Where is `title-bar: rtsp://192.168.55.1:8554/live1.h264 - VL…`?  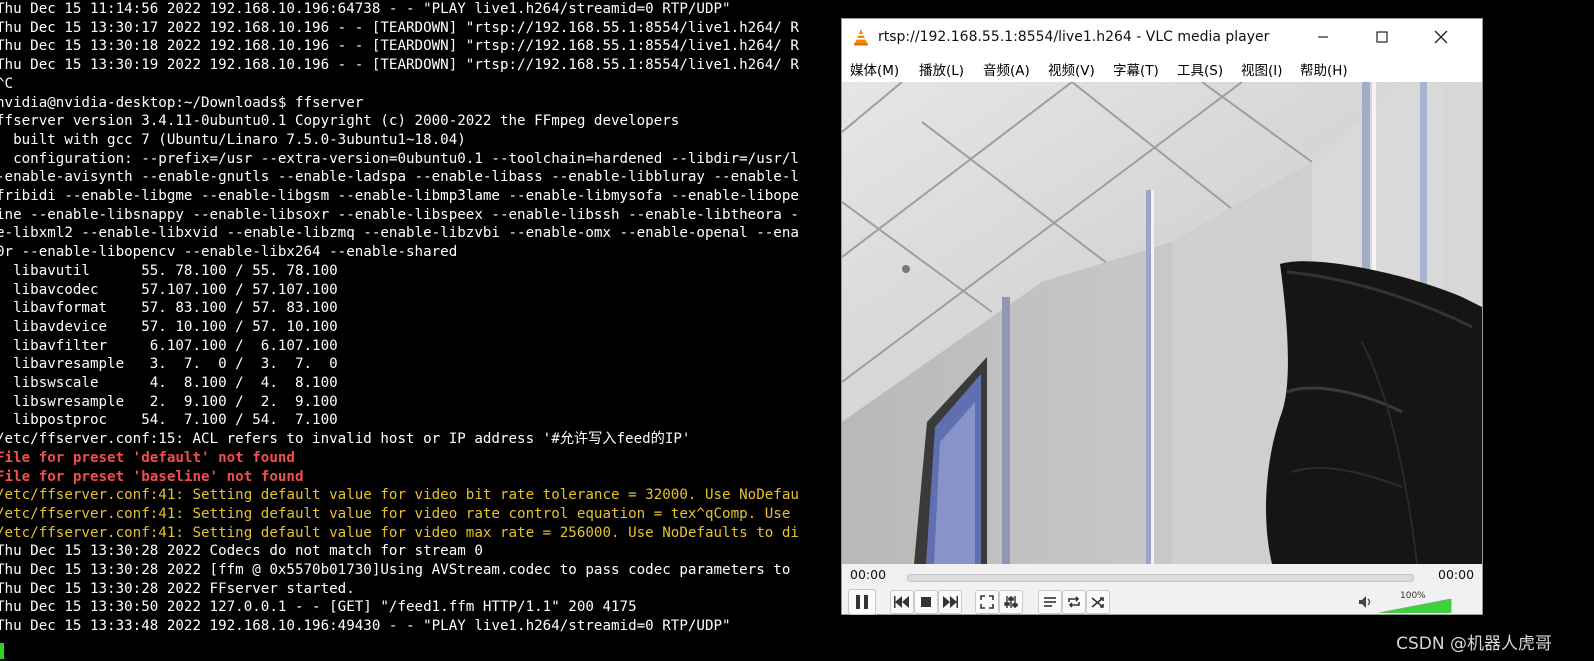
title-bar: rtsp://192.168.55.1:8554/live1.h264 - VL… is located at coordinates (1162, 37).